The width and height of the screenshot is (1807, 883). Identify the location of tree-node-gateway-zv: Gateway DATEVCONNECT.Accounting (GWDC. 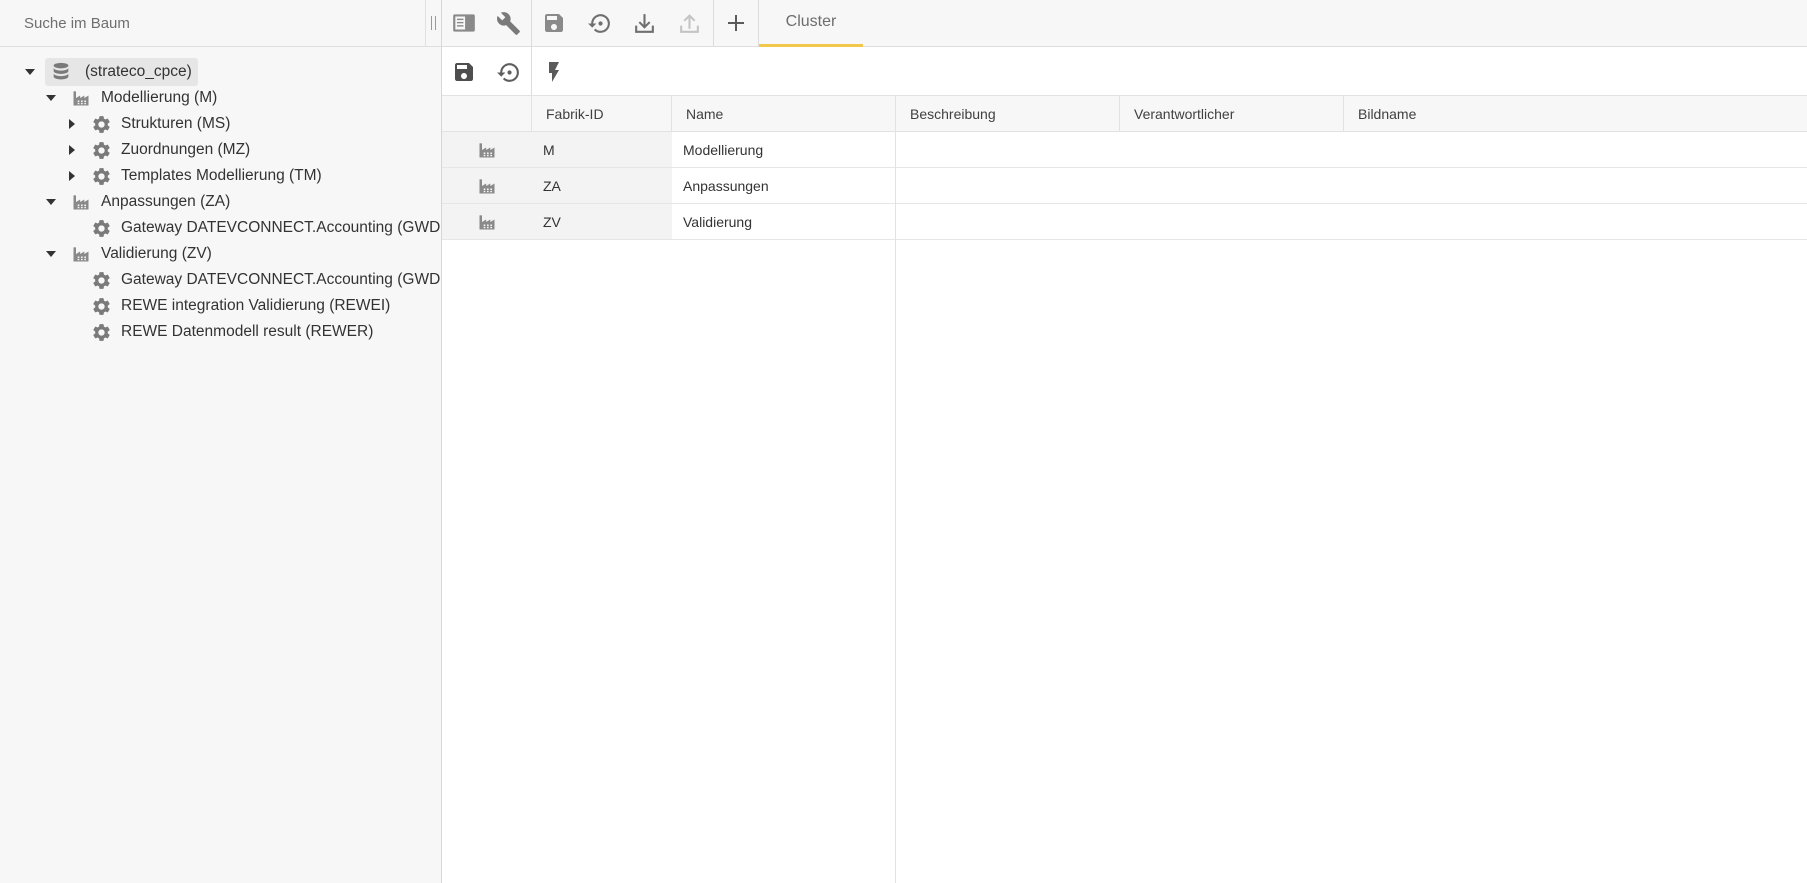
(254, 280).